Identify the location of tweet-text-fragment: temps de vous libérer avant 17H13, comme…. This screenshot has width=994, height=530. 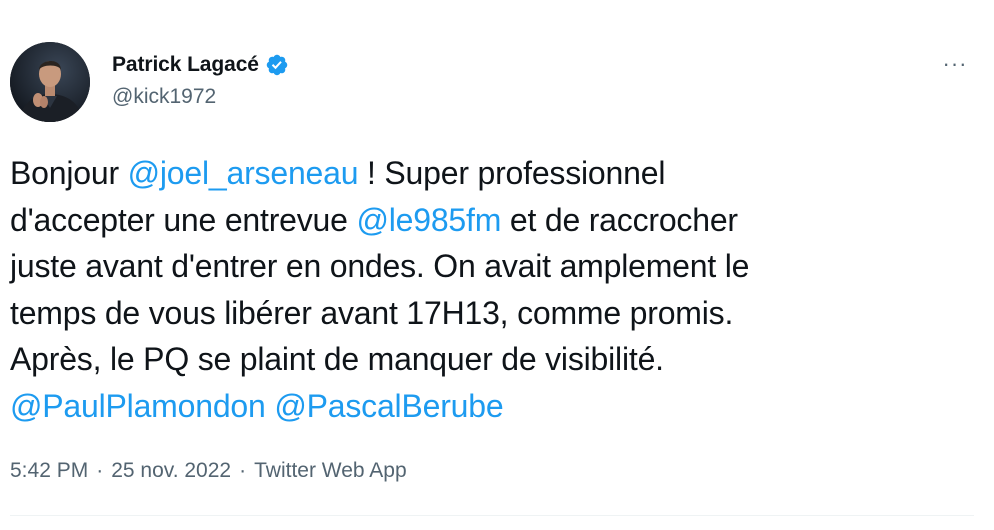
(372, 312).